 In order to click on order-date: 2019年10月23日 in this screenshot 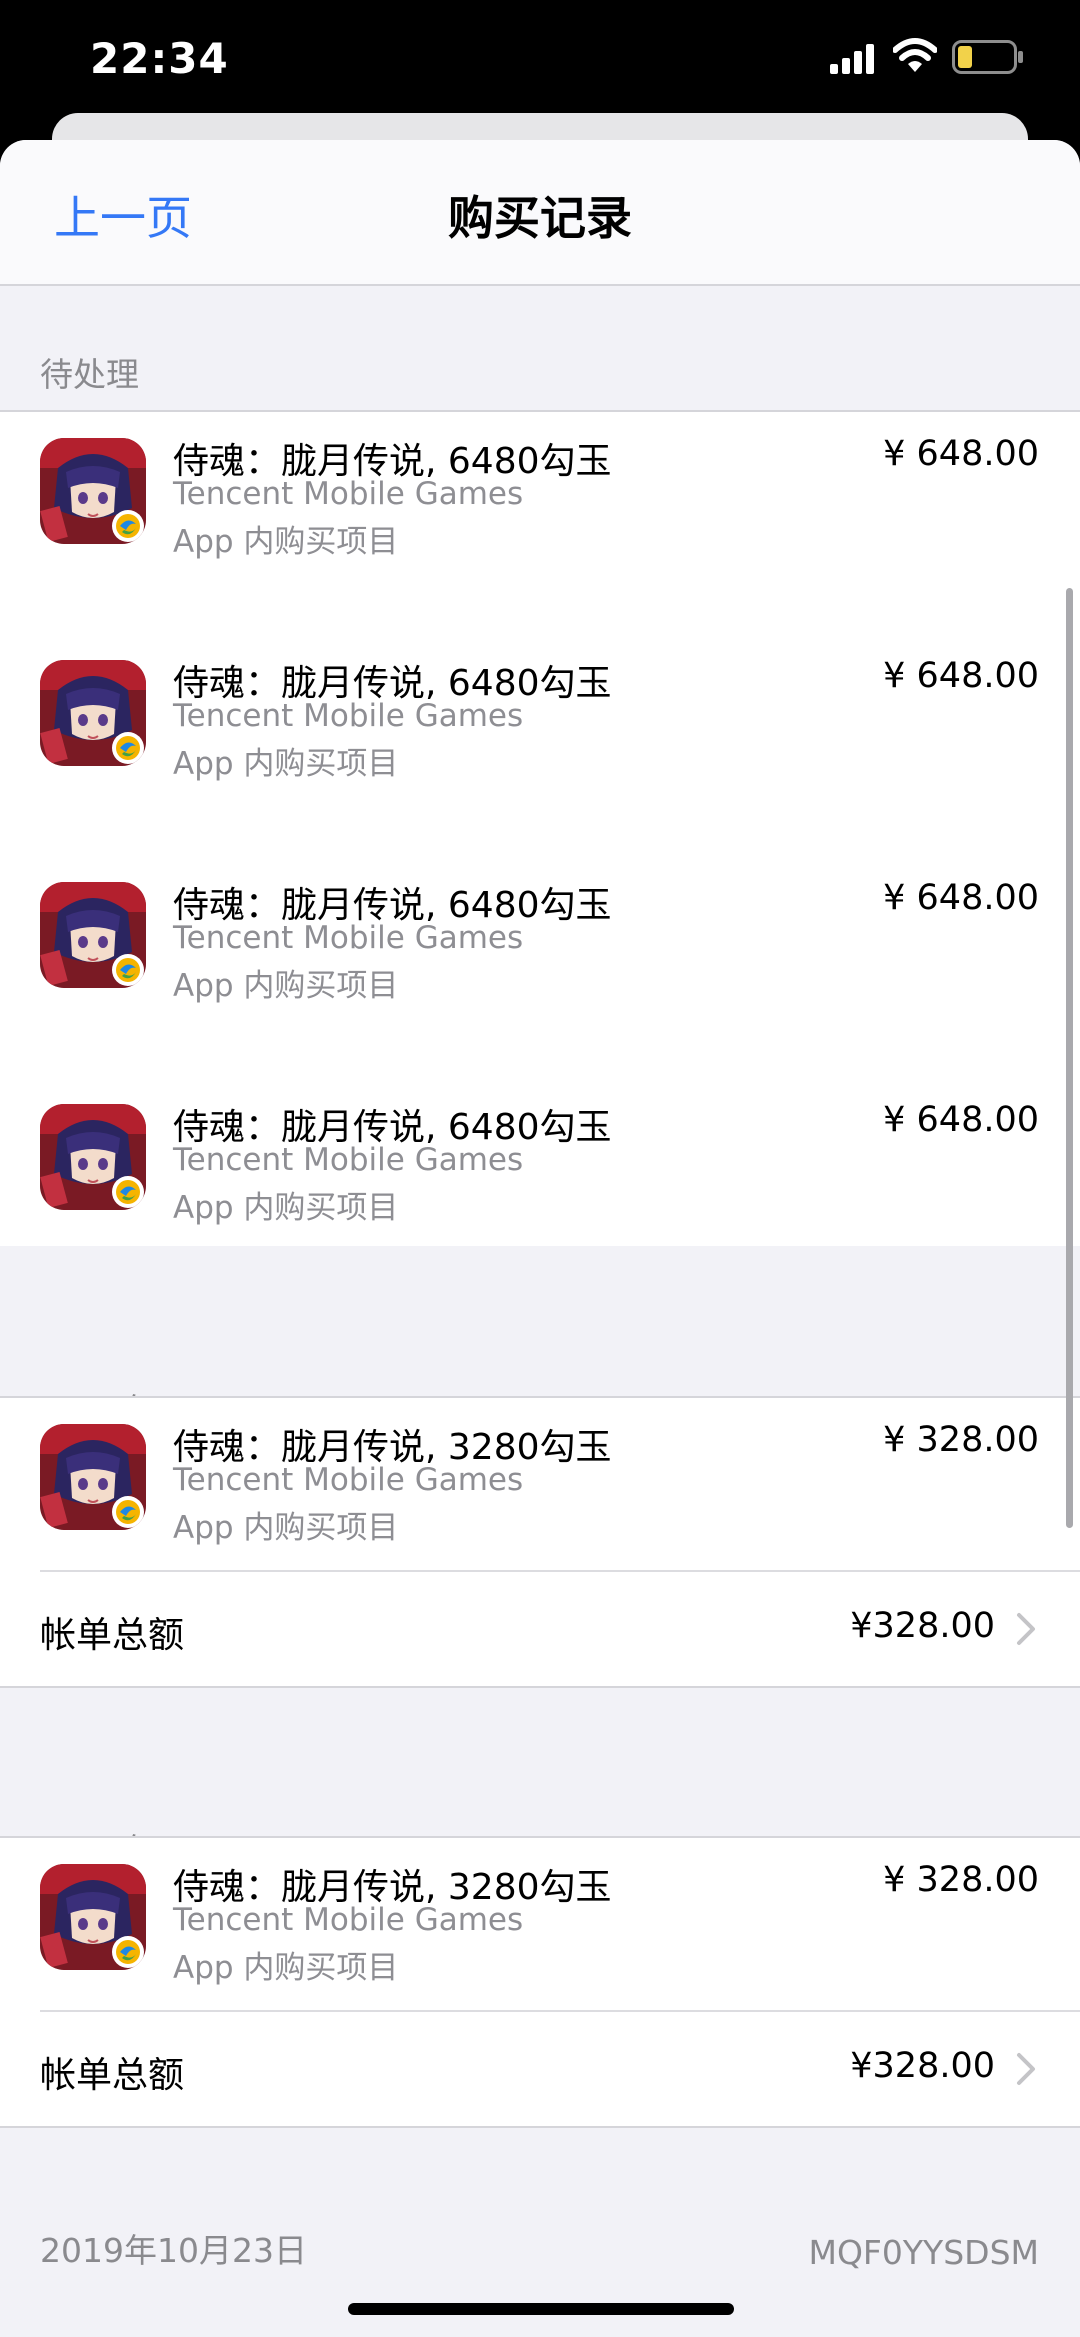, I will do `click(173, 2250)`.